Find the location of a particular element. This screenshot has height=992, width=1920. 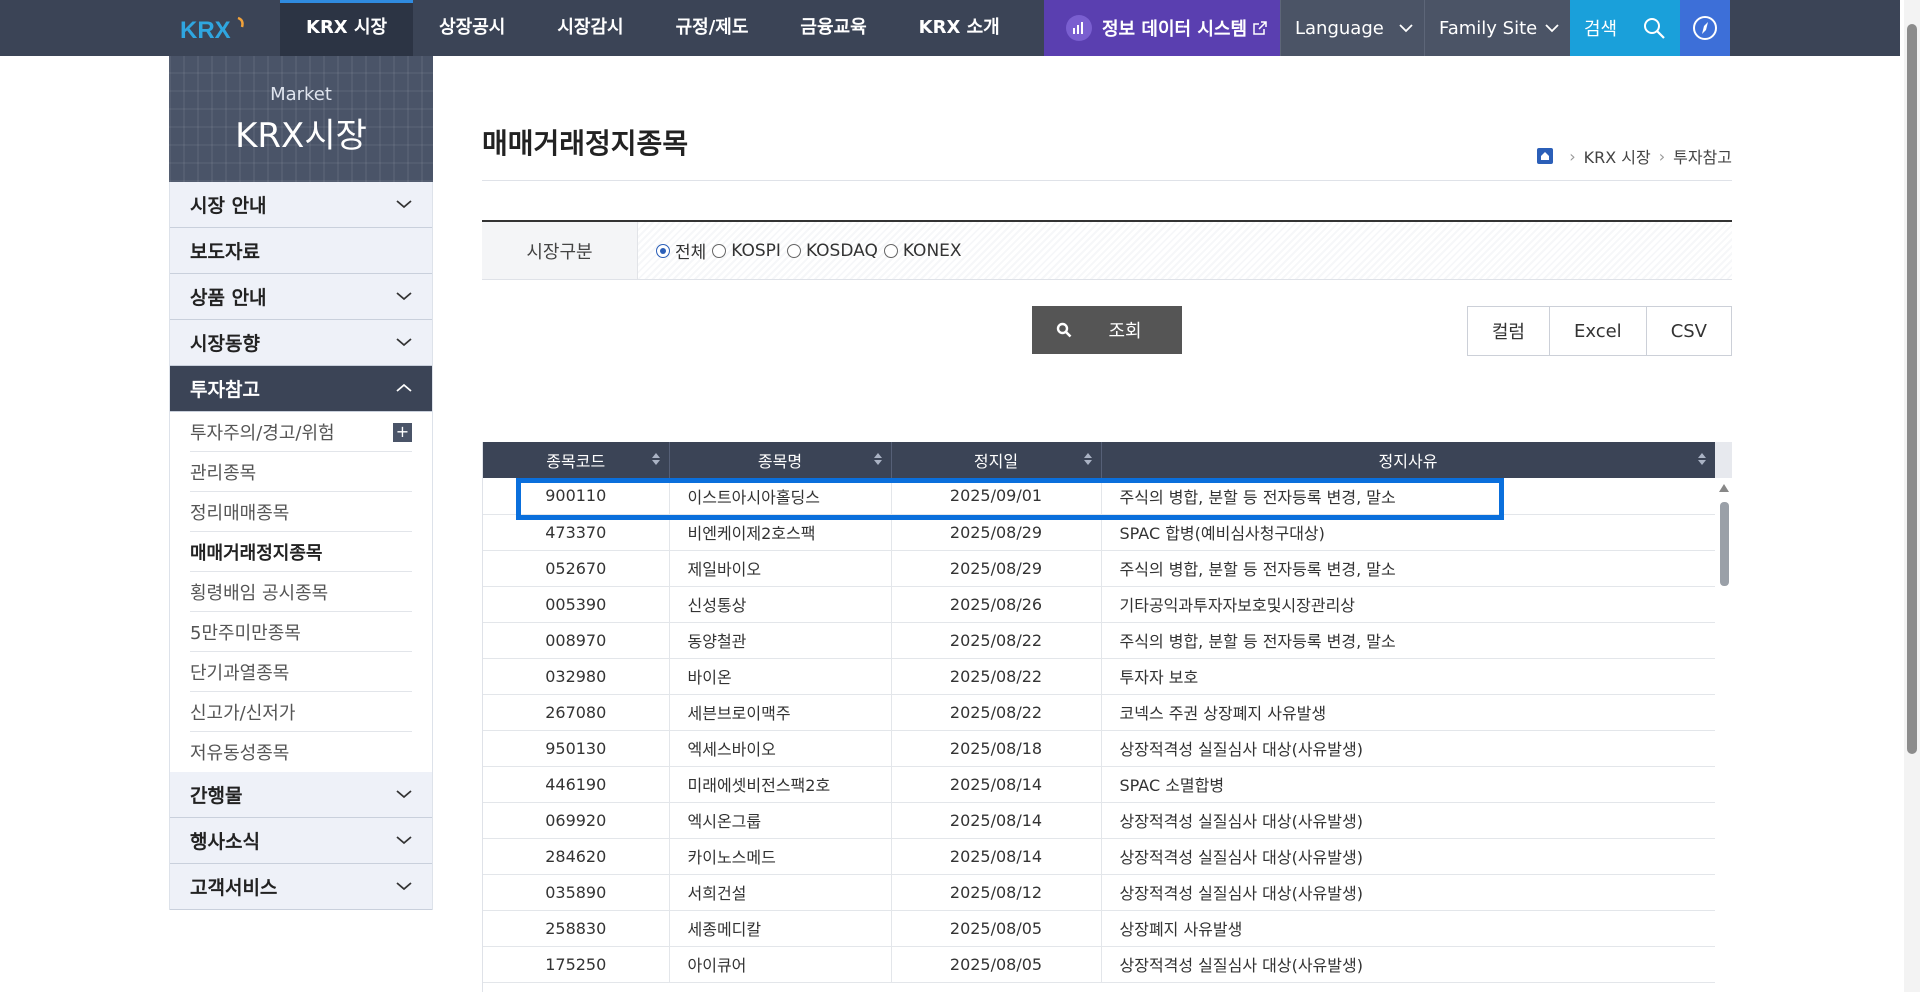

radio-all: 전체 is located at coordinates (681, 250).